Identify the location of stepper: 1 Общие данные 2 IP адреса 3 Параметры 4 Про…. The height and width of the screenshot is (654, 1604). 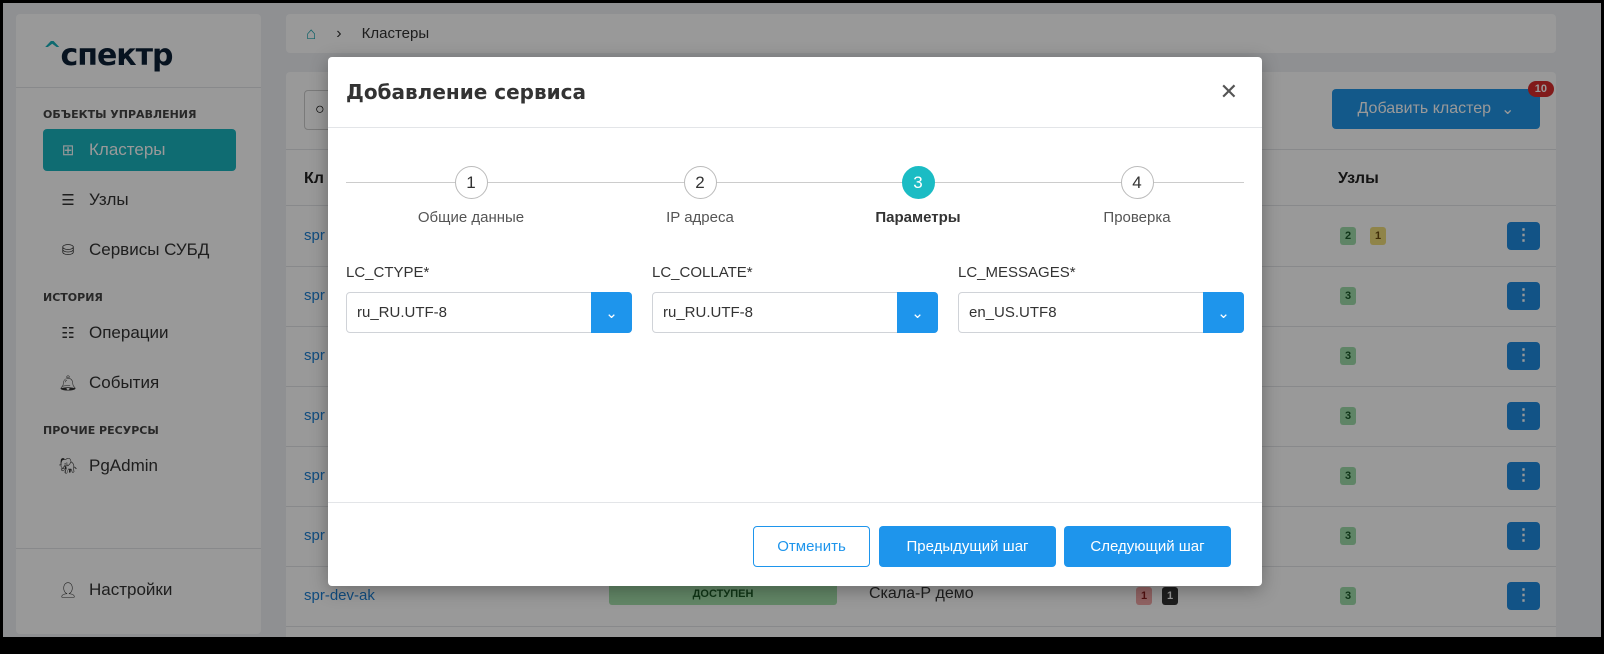
(795, 196).